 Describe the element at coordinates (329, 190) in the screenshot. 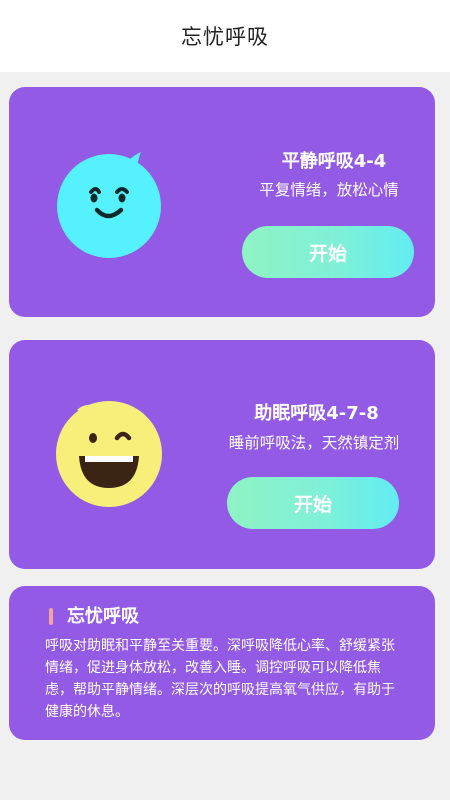

I see `card-subtitle: 平复情绪，放松心情` at that location.